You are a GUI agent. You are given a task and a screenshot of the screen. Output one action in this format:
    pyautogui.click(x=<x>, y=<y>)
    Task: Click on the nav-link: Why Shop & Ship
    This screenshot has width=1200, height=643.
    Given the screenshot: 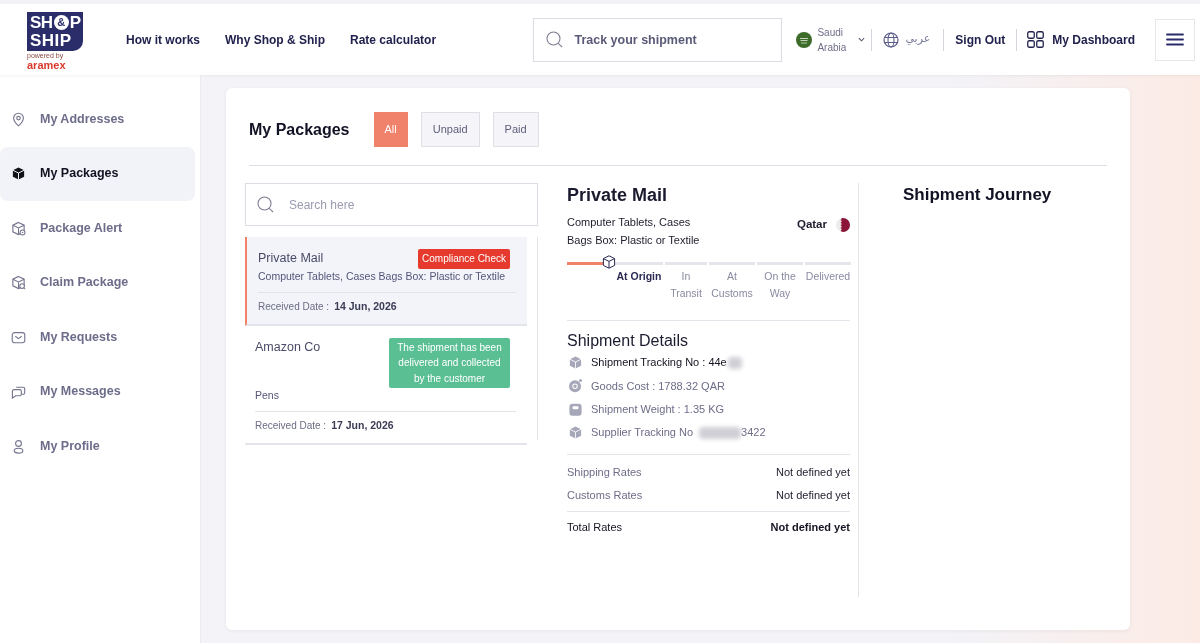 What is the action you would take?
    pyautogui.click(x=275, y=39)
    